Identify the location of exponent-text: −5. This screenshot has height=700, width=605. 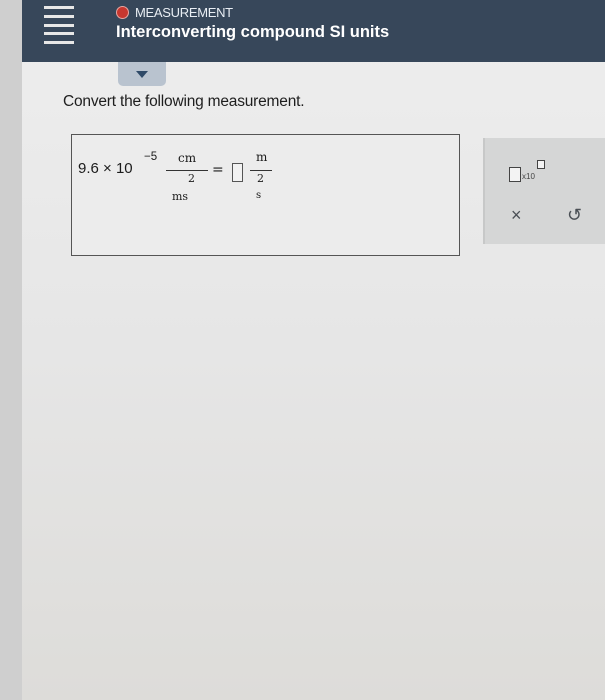
(151, 157).